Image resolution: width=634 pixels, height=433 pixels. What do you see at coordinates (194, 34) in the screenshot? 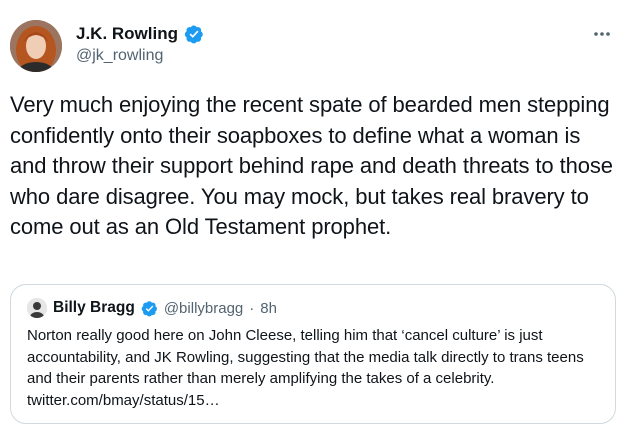
I see `verified-badge-icon` at bounding box center [194, 34].